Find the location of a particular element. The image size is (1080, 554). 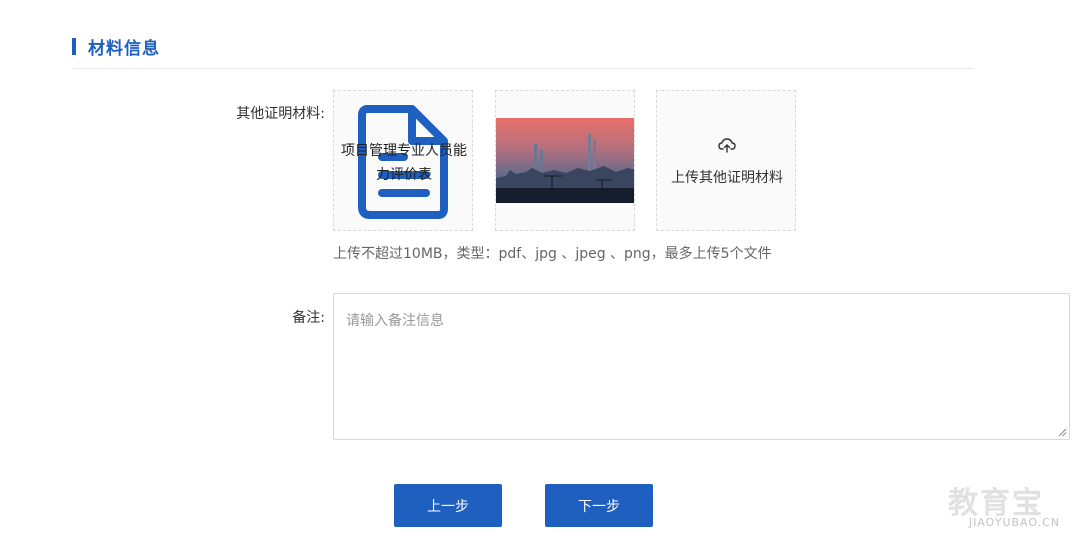

materials-label: 其他证明材料: is located at coordinates (280, 114).